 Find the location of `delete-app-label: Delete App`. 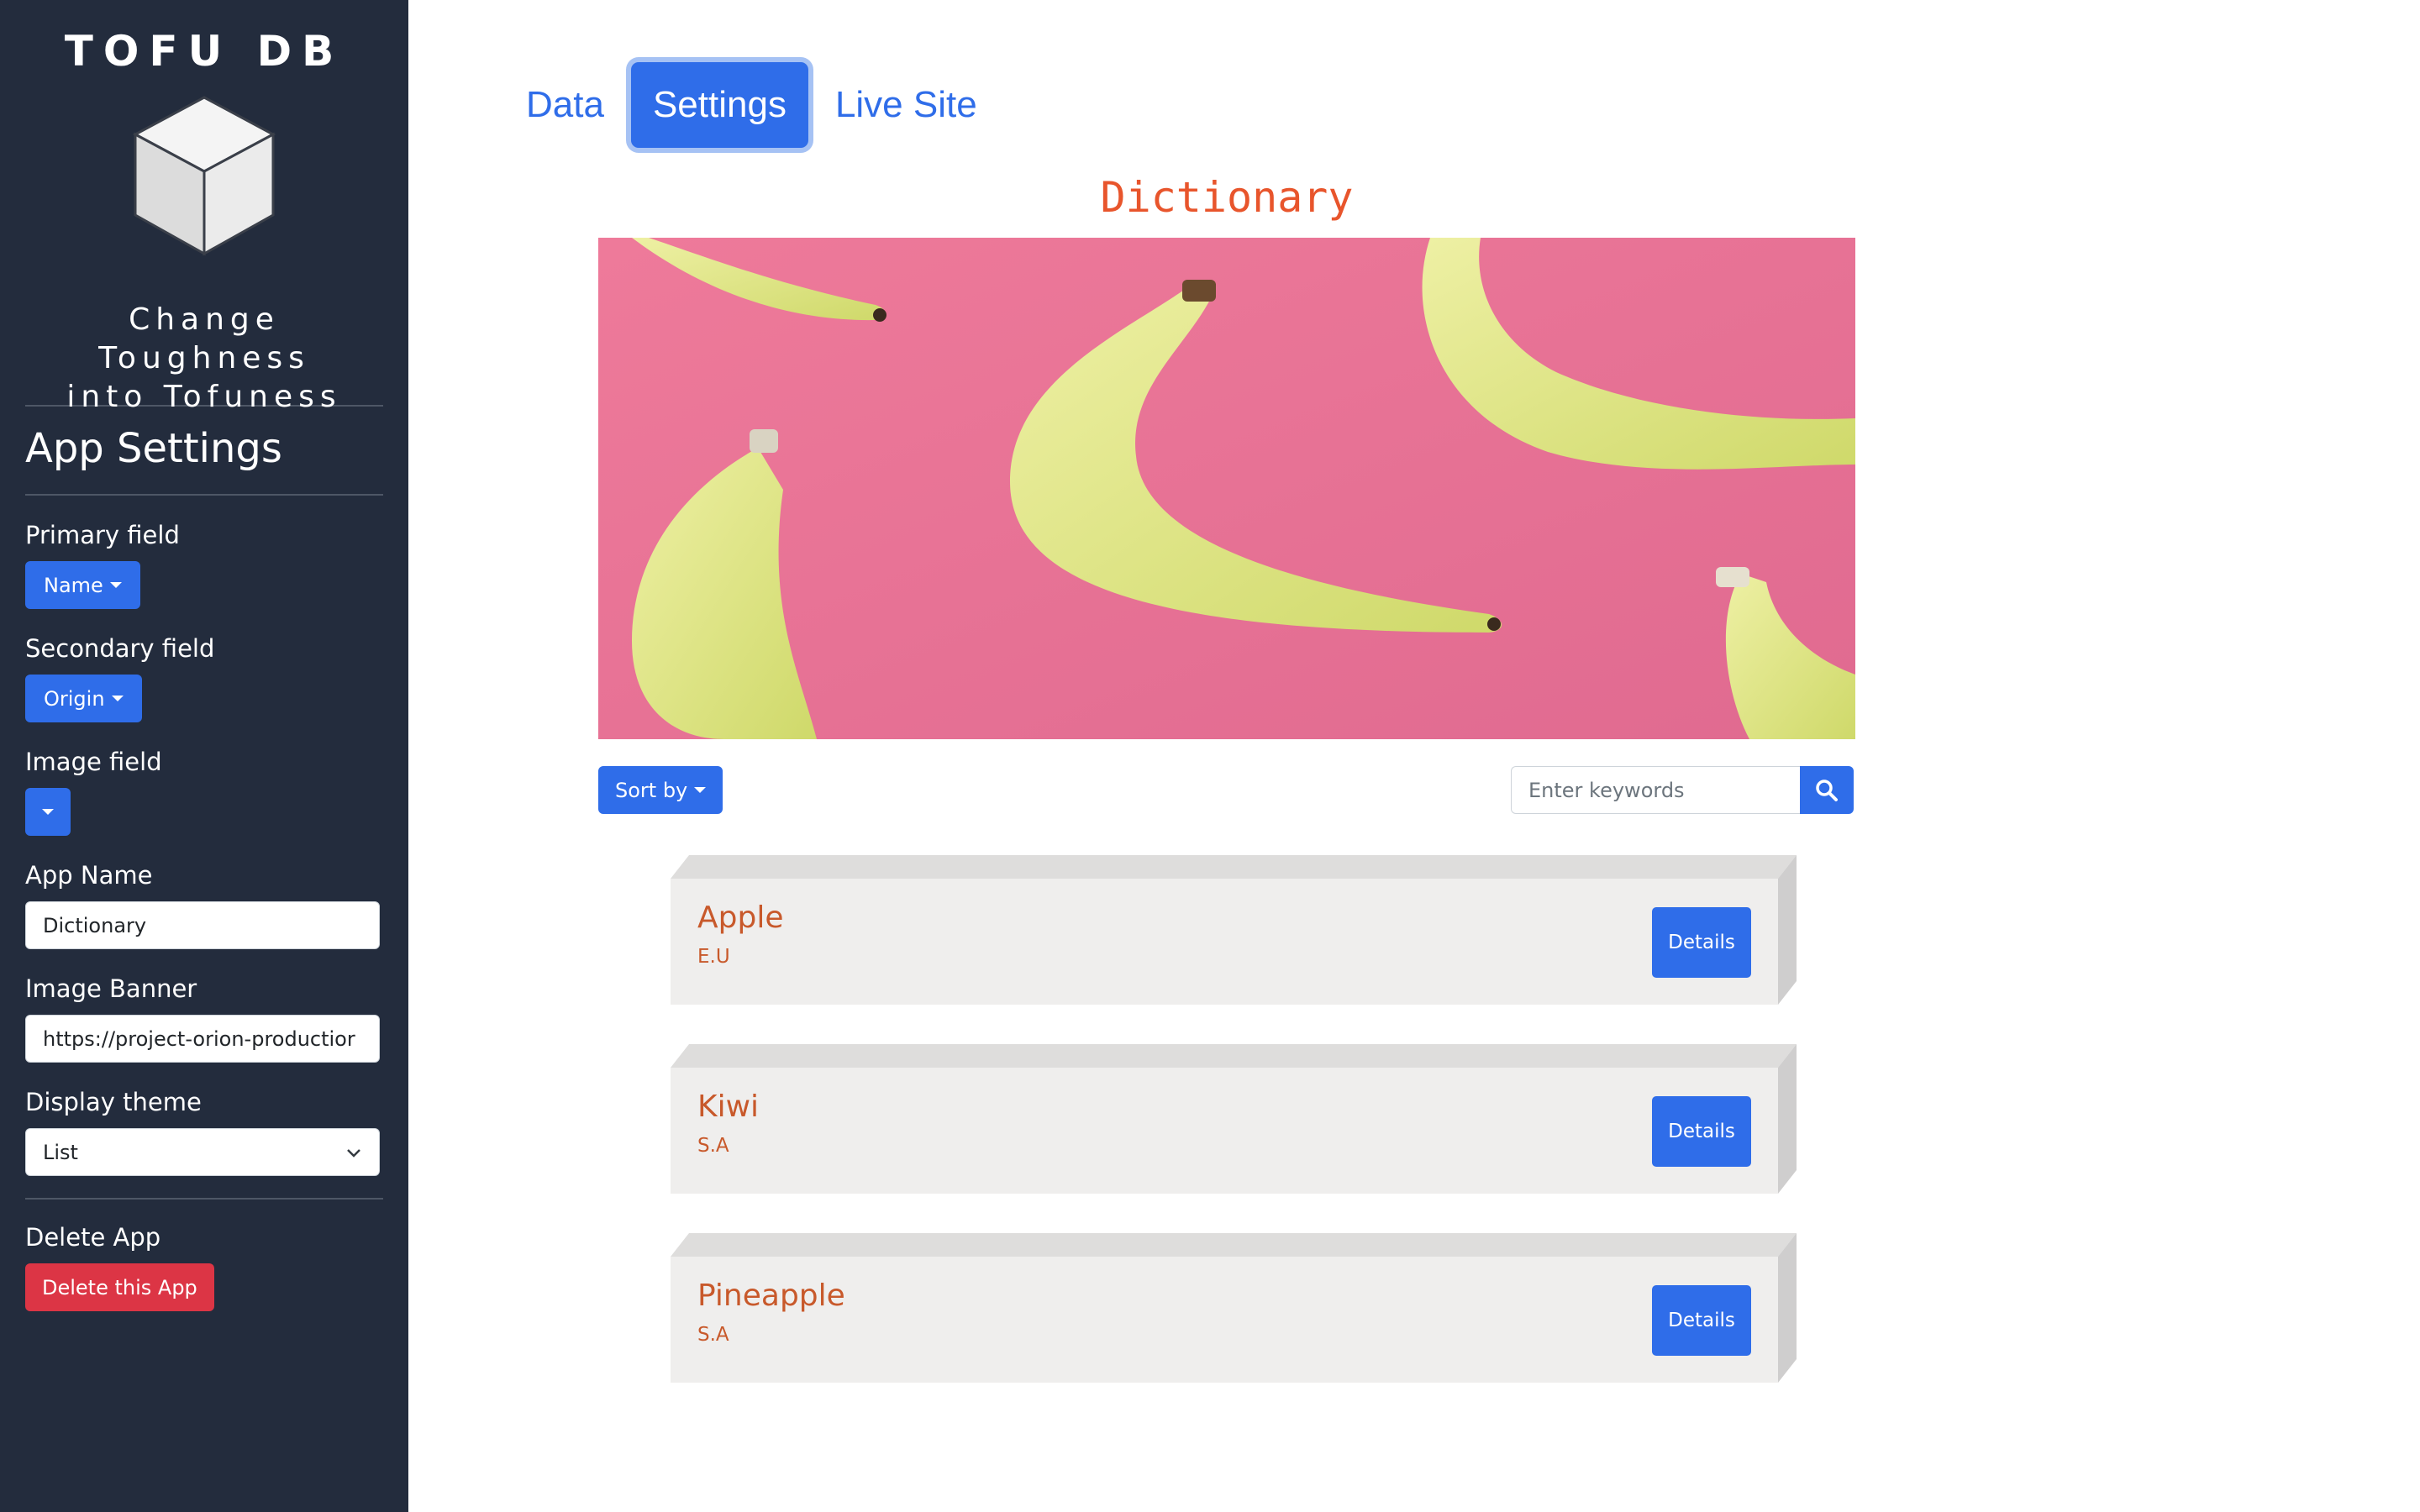

delete-app-label: Delete App is located at coordinates (93, 1237).